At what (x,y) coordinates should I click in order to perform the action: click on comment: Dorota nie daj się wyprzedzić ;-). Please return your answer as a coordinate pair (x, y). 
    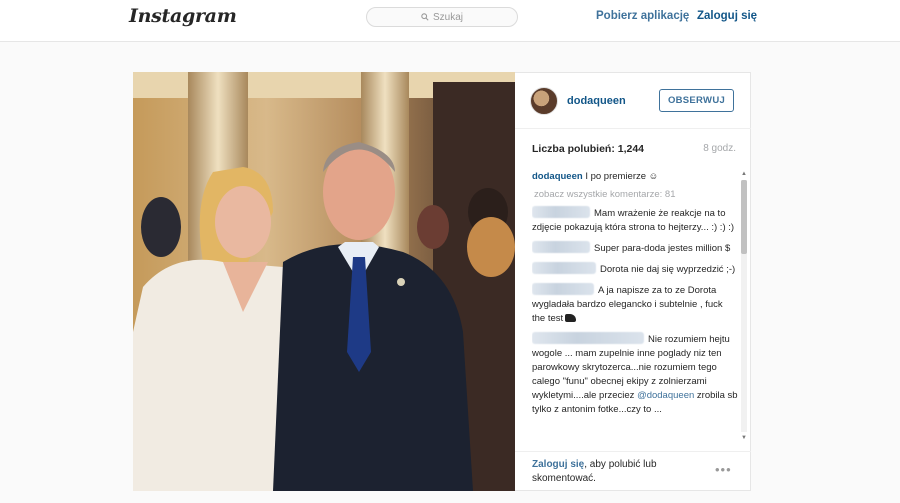
    Looking at the image, I should click on (635, 269).